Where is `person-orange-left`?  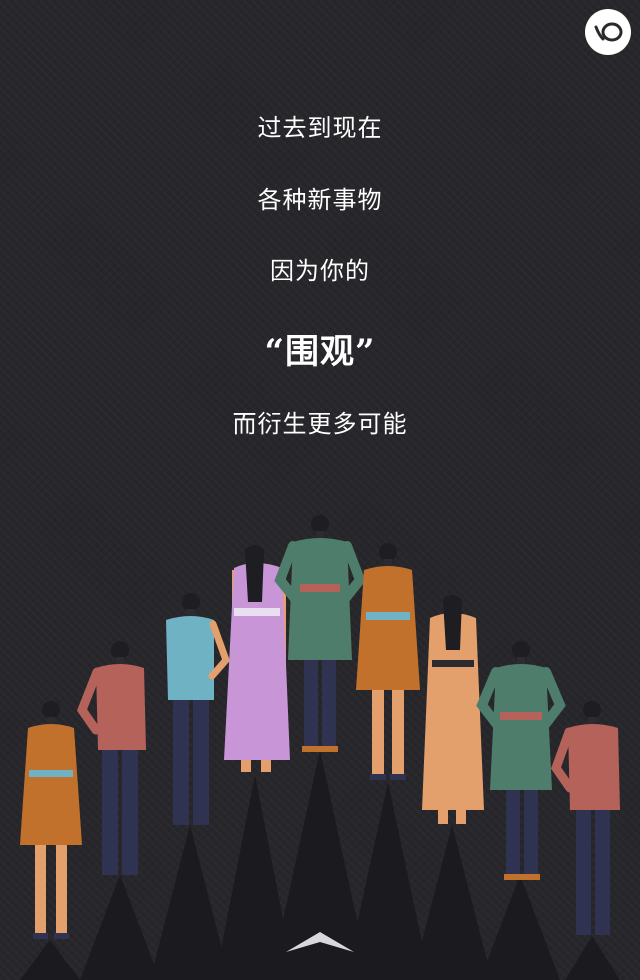
person-orange-left is located at coordinates (51, 820).